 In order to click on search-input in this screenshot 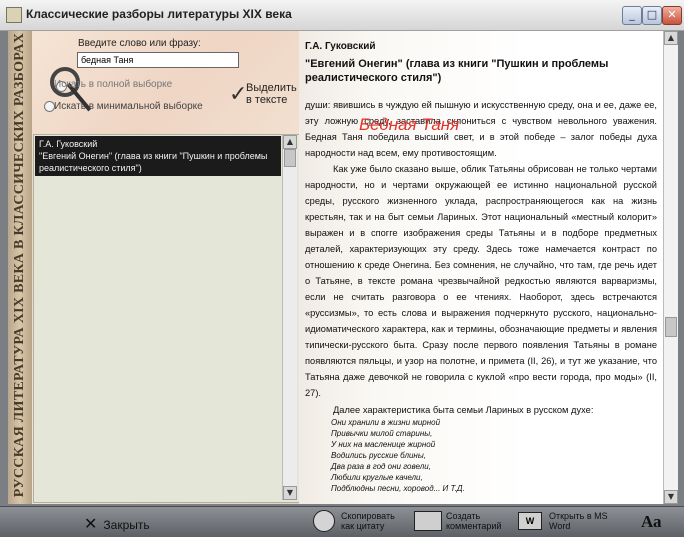, I will do `click(158, 60)`.